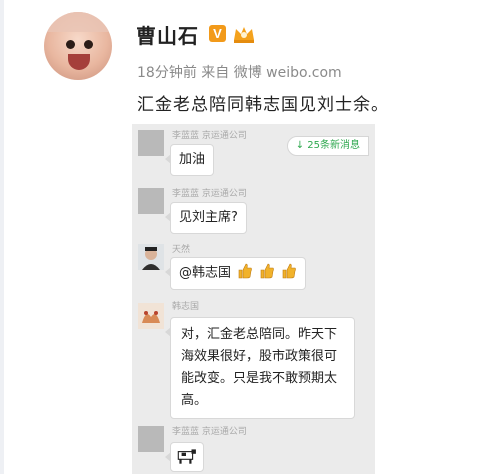 The image size is (483, 474). I want to click on author-avatar, so click(78, 46).